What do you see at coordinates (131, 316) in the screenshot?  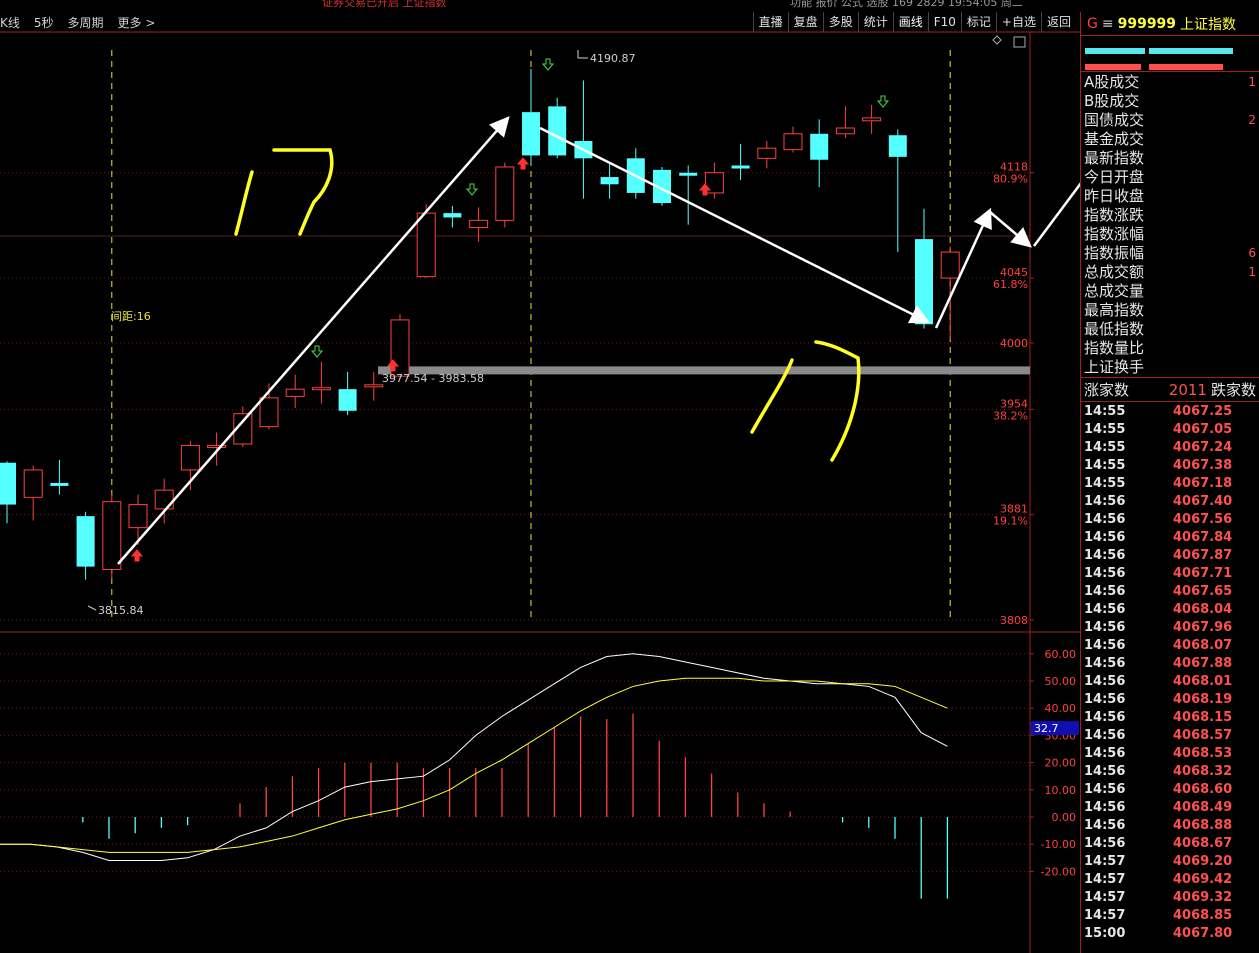 I see `spacing-label: 间距:16` at bounding box center [131, 316].